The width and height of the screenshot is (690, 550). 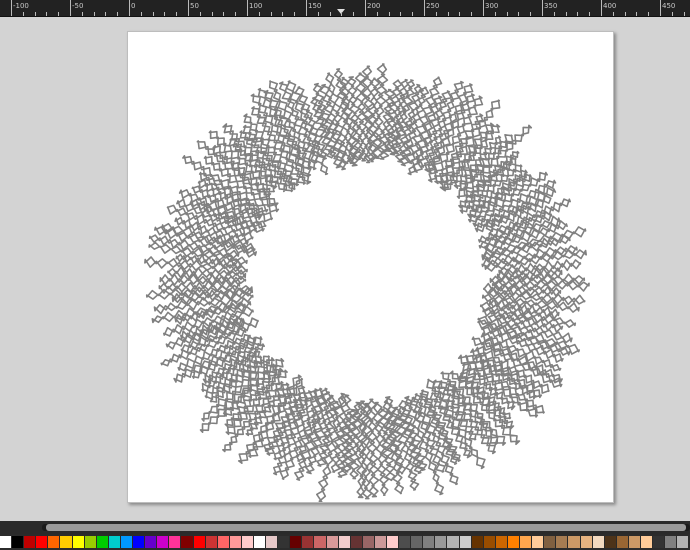 I want to click on ruler-label: 150, so click(x=315, y=6).